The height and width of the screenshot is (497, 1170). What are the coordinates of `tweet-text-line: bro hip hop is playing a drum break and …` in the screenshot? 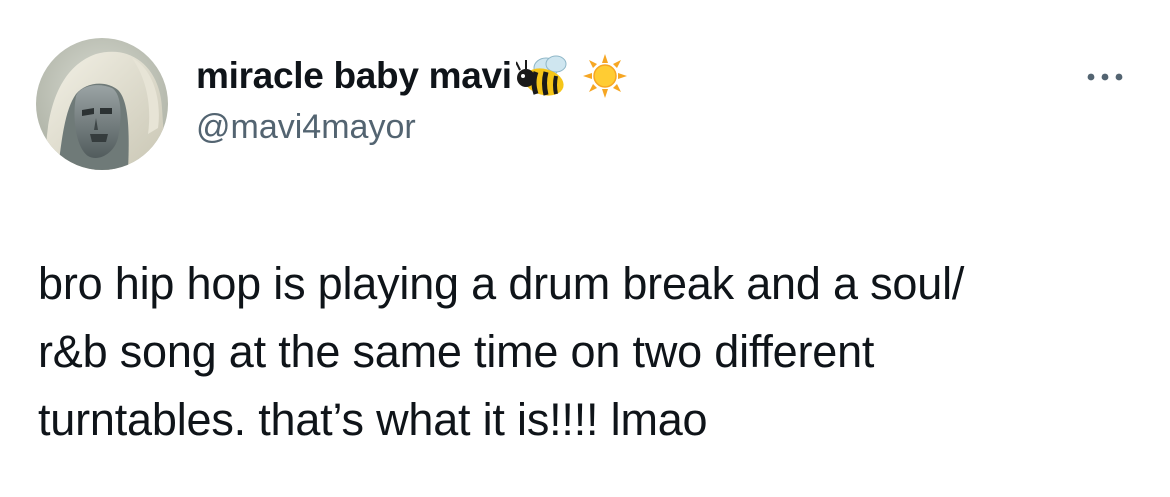 It's located at (501, 283).